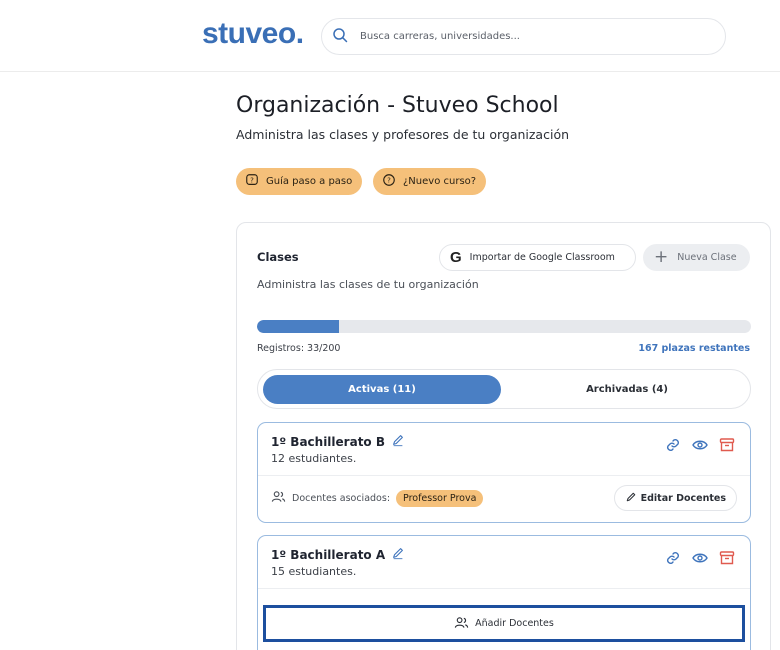  I want to click on teachers-label: Docentes asociados:, so click(341, 498).